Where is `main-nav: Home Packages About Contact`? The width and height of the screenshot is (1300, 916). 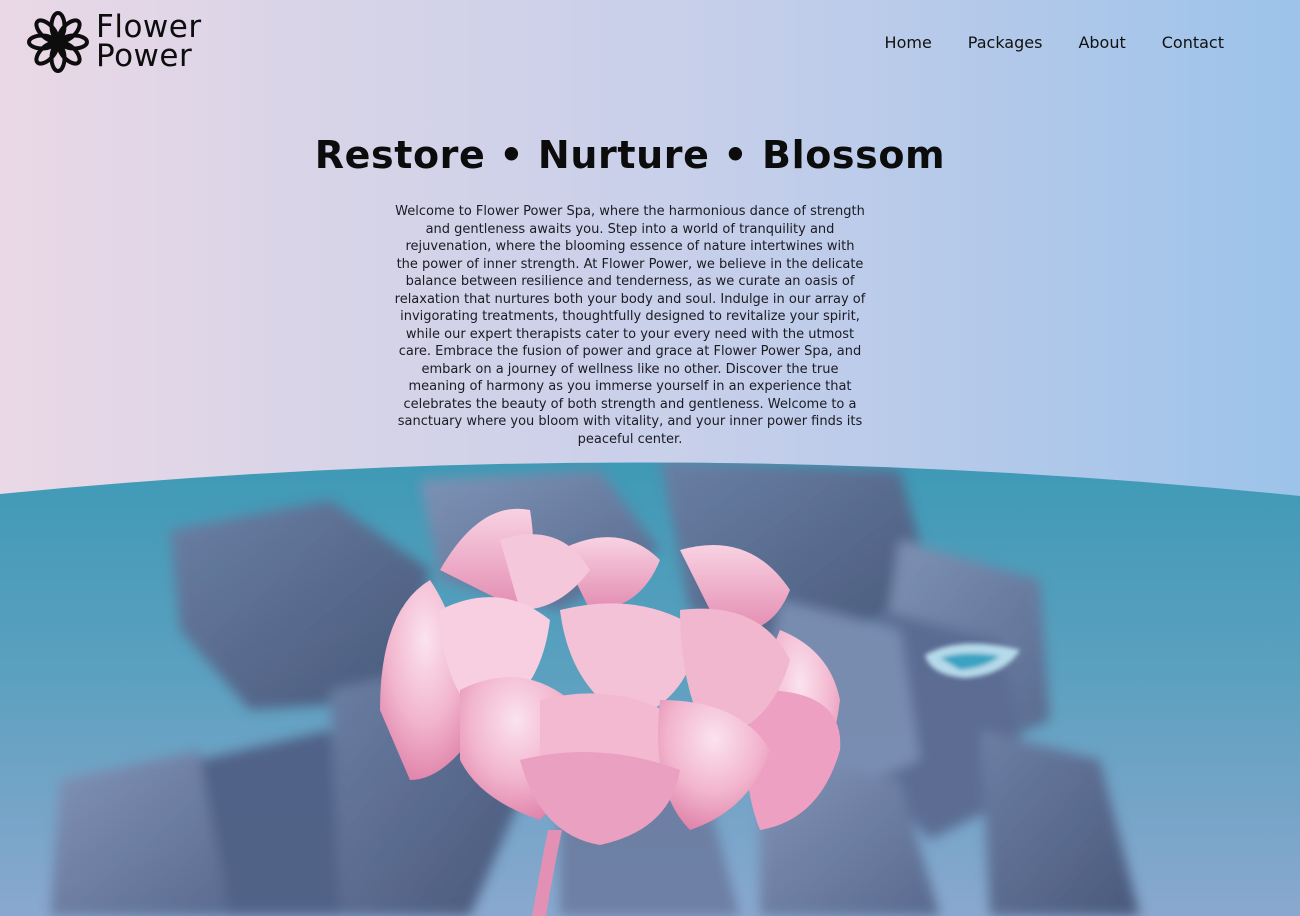 main-nav: Home Packages About Contact is located at coordinates (1054, 43).